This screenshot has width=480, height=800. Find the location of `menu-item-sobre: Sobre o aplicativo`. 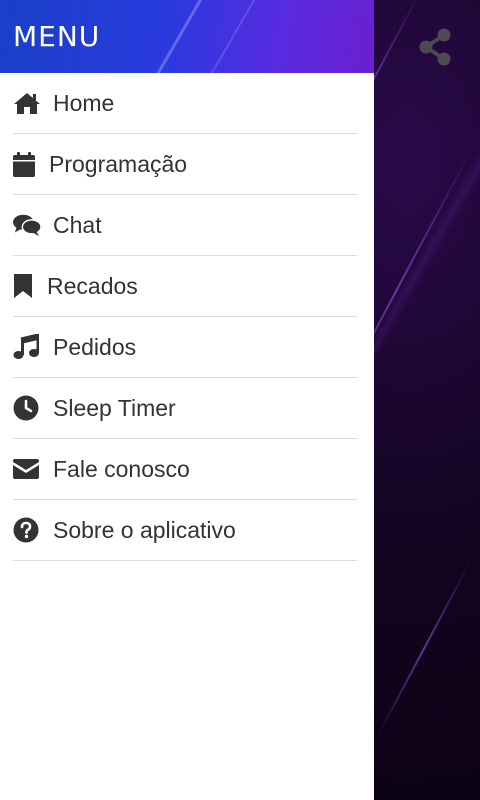

menu-item-sobre: Sobre o aplicativo is located at coordinates (185, 530).